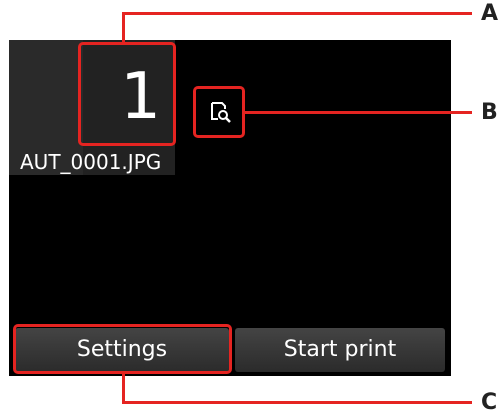 The image size is (502, 415). Describe the element at coordinates (123, 389) in the screenshot. I see `callout-c-line-vertical` at that location.